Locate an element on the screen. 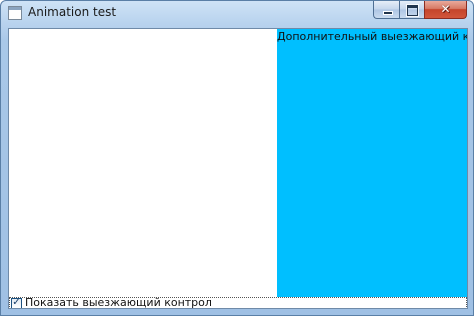  maximize-icon is located at coordinates (412, 10).